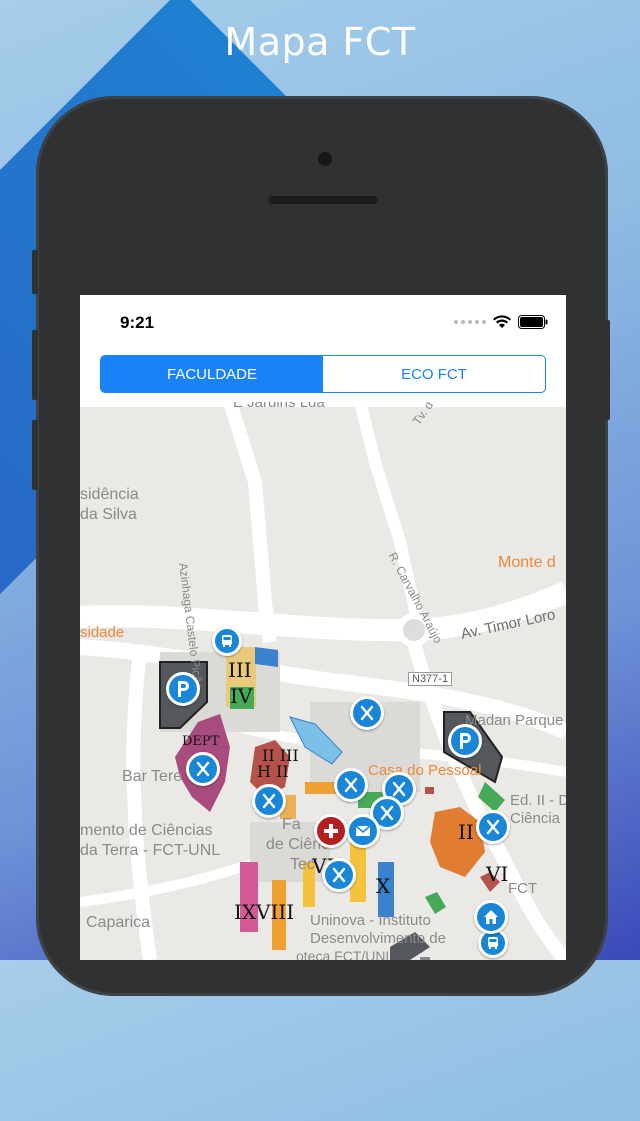 This screenshot has width=640, height=1121. What do you see at coordinates (491, 917) in the screenshot?
I see `home-icon` at bounding box center [491, 917].